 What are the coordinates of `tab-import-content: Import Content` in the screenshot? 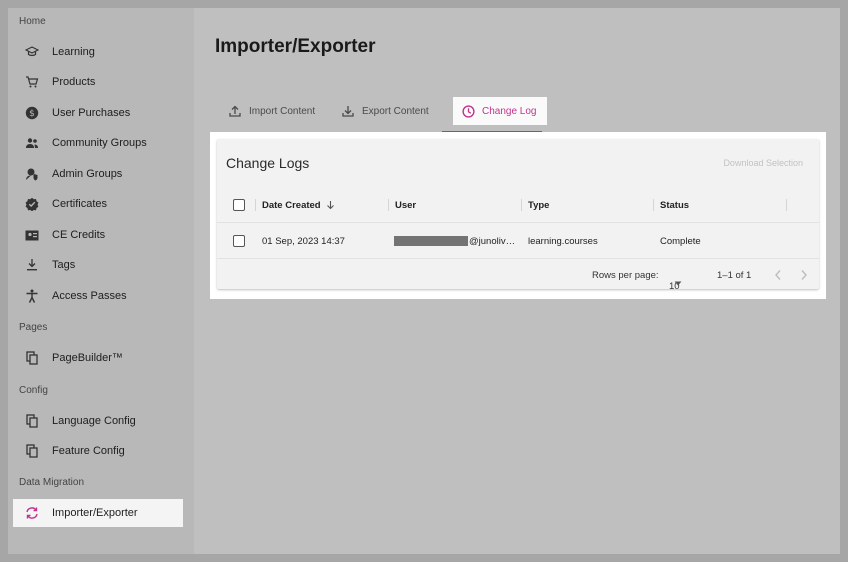 It's located at (271, 111).